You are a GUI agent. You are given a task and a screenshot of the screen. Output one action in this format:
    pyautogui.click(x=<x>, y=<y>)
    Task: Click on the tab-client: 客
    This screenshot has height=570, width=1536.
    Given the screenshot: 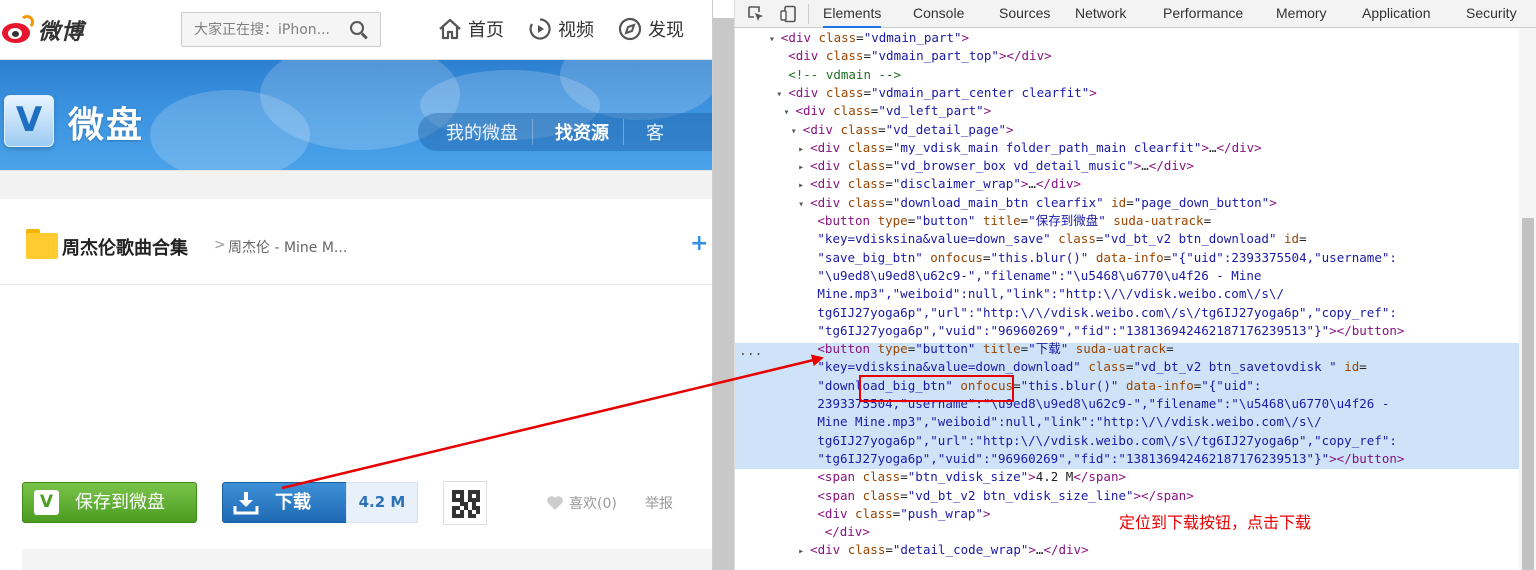 What is the action you would take?
    pyautogui.click(x=650, y=132)
    